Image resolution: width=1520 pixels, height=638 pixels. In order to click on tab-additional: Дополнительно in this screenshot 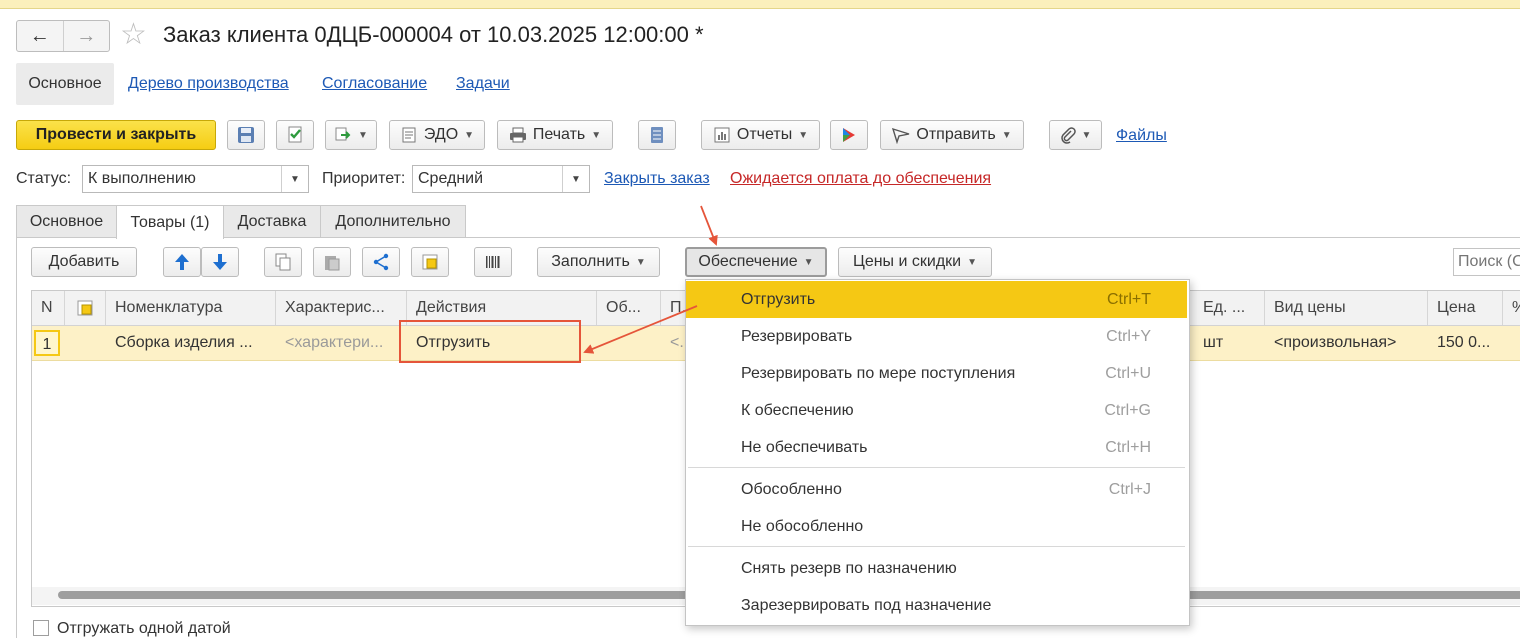, I will do `click(393, 221)`.